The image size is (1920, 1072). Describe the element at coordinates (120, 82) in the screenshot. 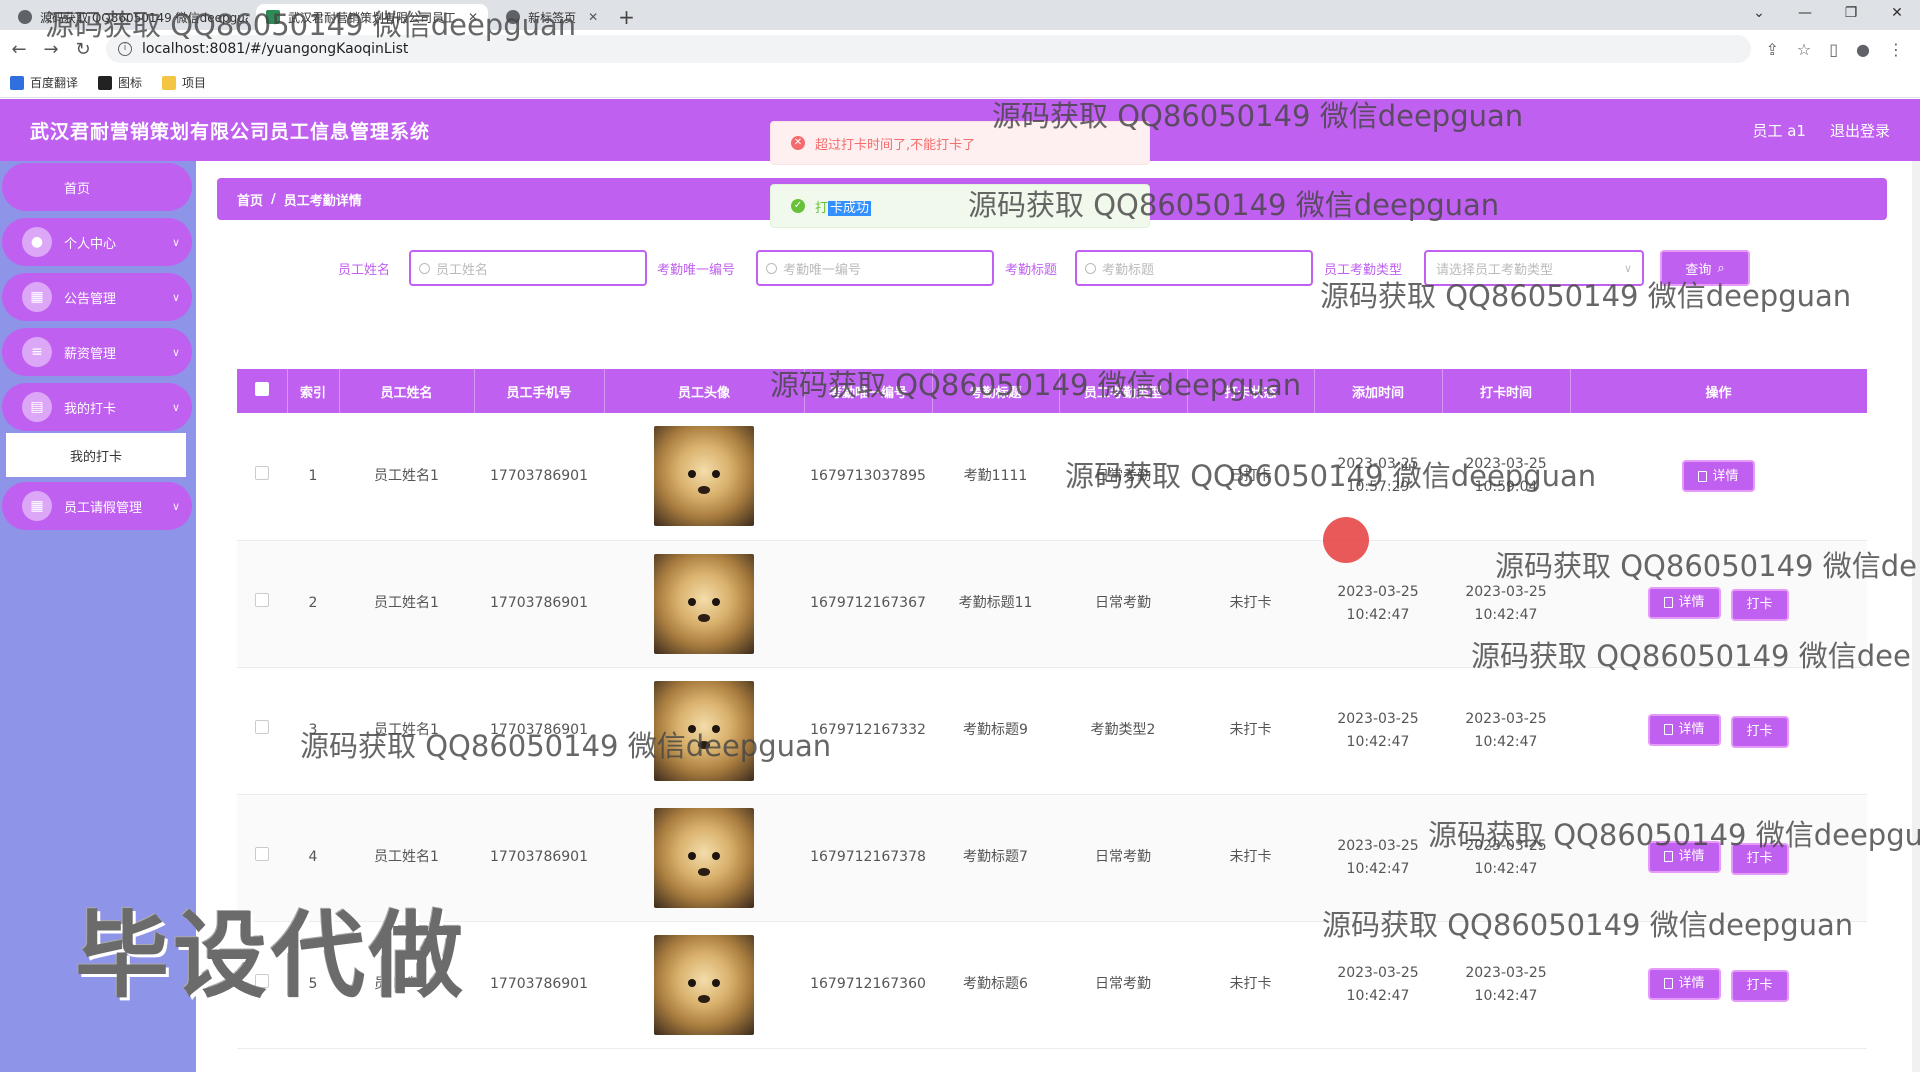

I see `bookmark-item: 图标` at that location.